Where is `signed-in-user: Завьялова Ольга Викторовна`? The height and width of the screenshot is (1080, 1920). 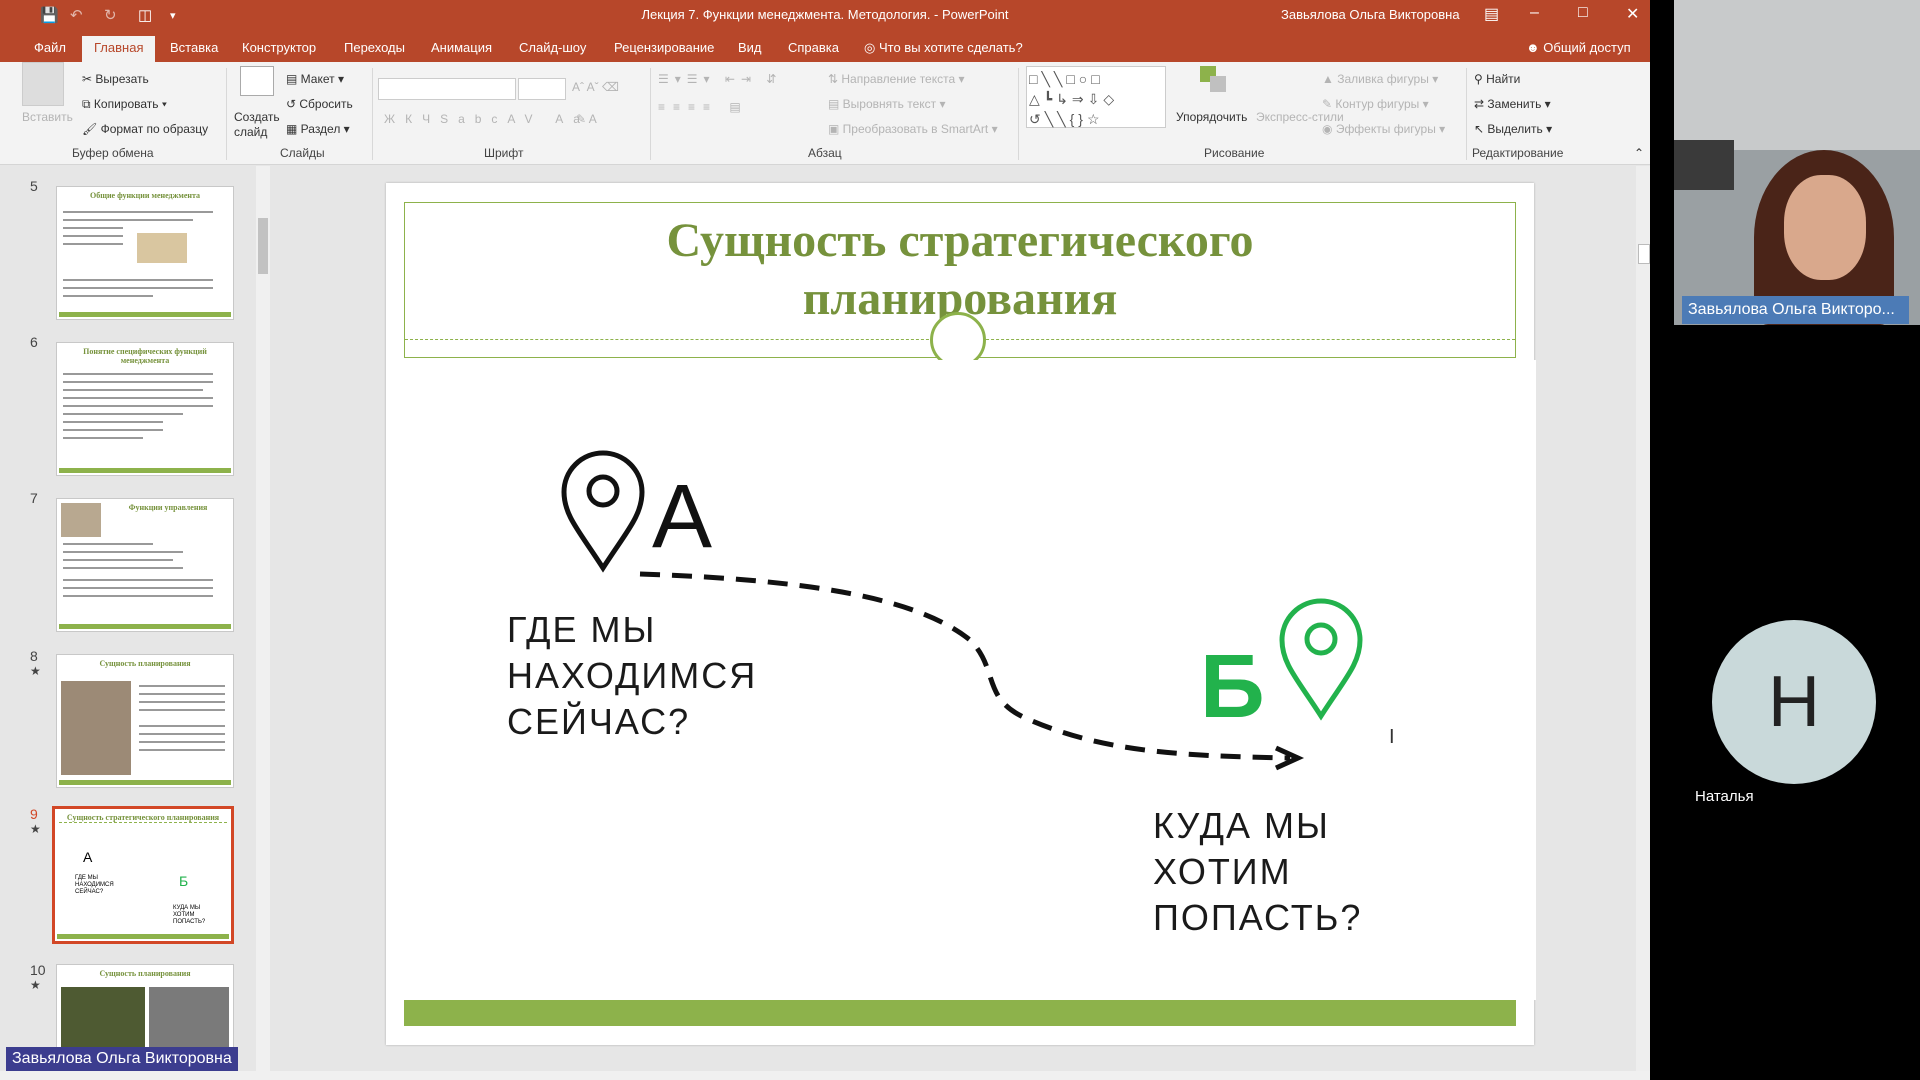 signed-in-user: Завьялова Ольга Викторовна is located at coordinates (1370, 14).